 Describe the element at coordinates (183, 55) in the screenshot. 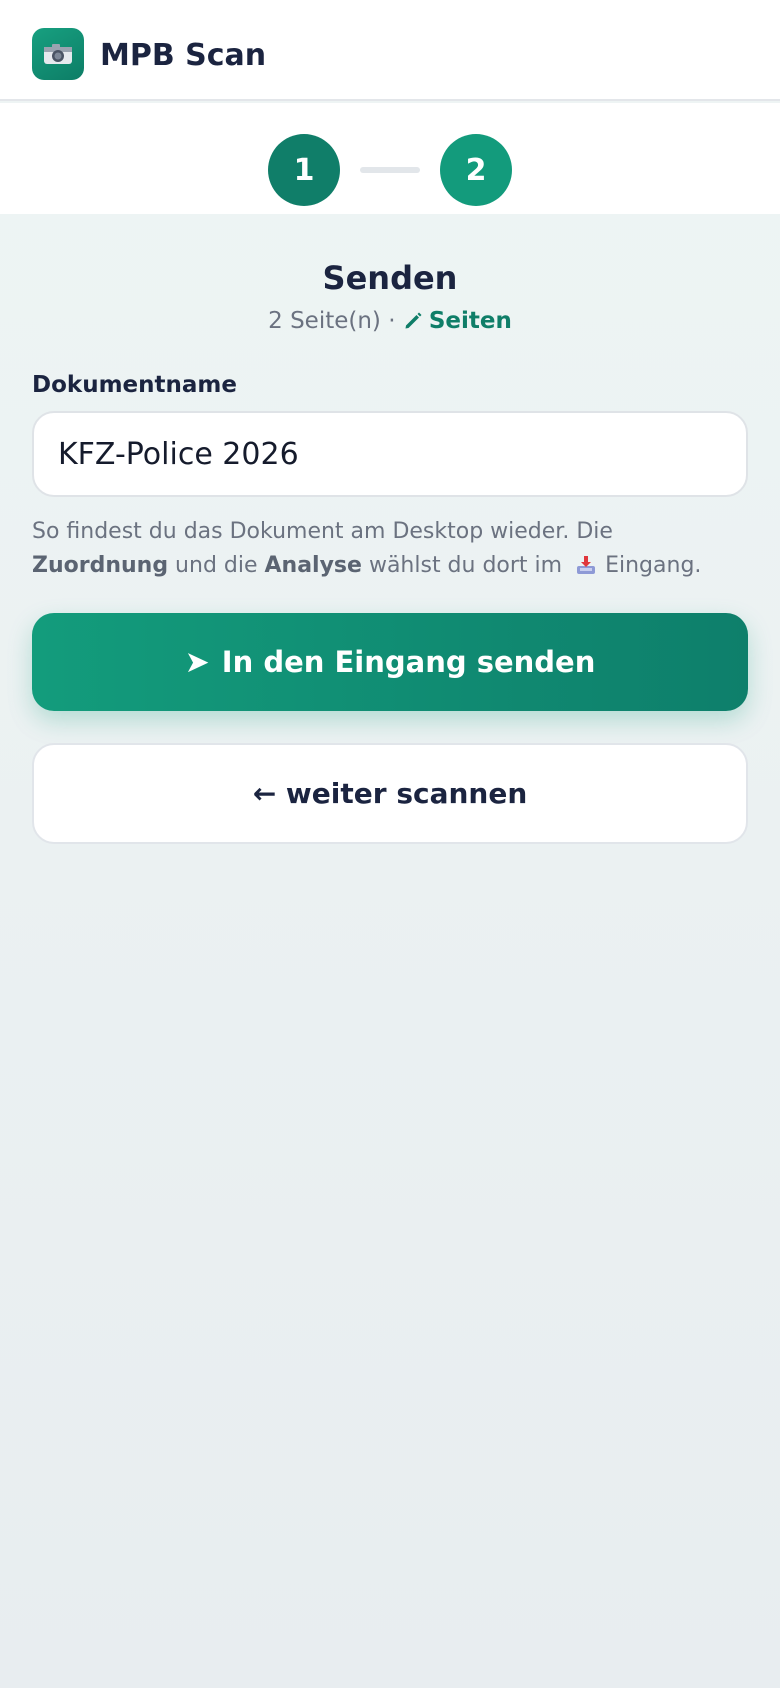

I see `app-title: MPB Scan` at that location.